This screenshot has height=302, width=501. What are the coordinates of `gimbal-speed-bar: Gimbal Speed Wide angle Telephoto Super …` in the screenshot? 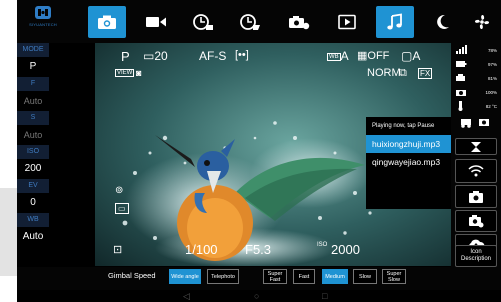 It's located at (259, 278).